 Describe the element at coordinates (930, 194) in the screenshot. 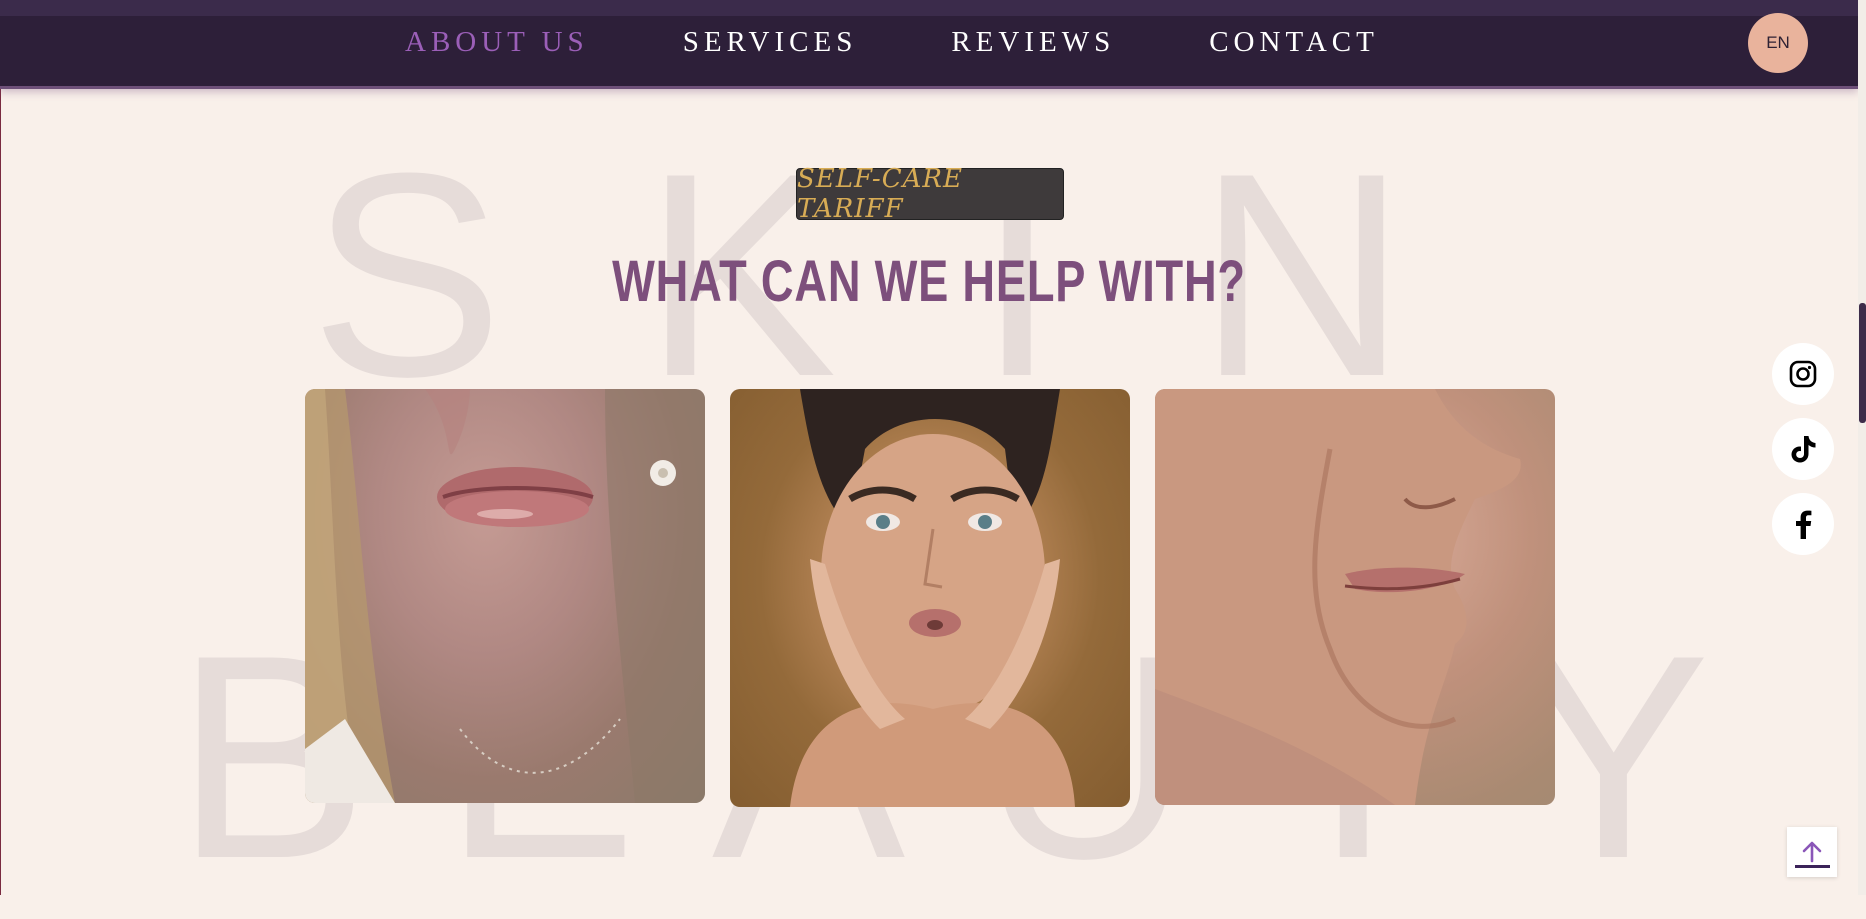

I see `section-tag: SELF-CARE TARIFF` at that location.